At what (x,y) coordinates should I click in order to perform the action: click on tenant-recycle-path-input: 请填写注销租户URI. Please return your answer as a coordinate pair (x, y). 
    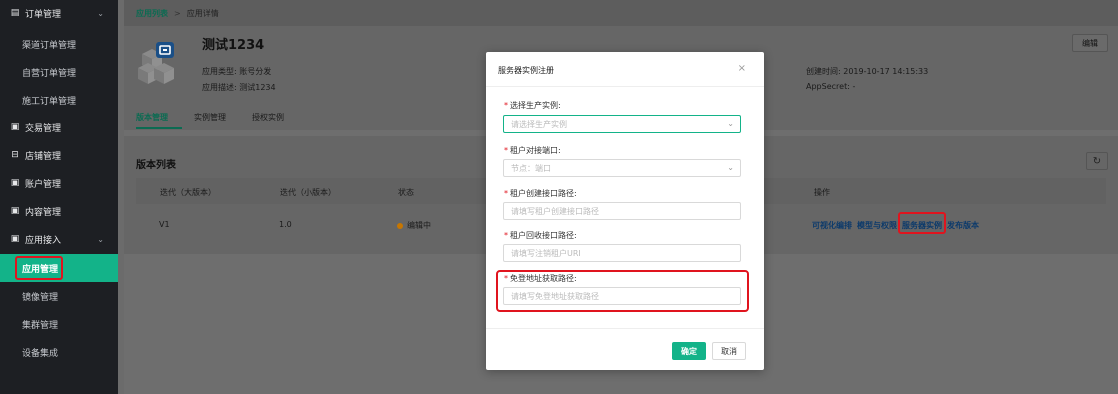
    Looking at the image, I should click on (622, 253).